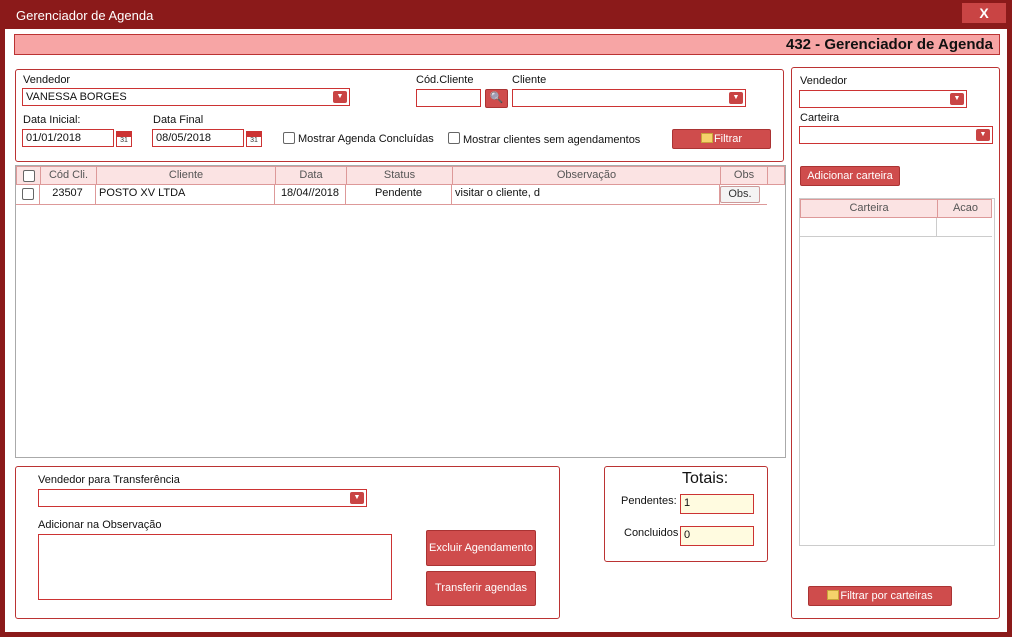 This screenshot has width=1012, height=637. What do you see at coordinates (68, 194) in the screenshot?
I see `cell-cod: 23507` at bounding box center [68, 194].